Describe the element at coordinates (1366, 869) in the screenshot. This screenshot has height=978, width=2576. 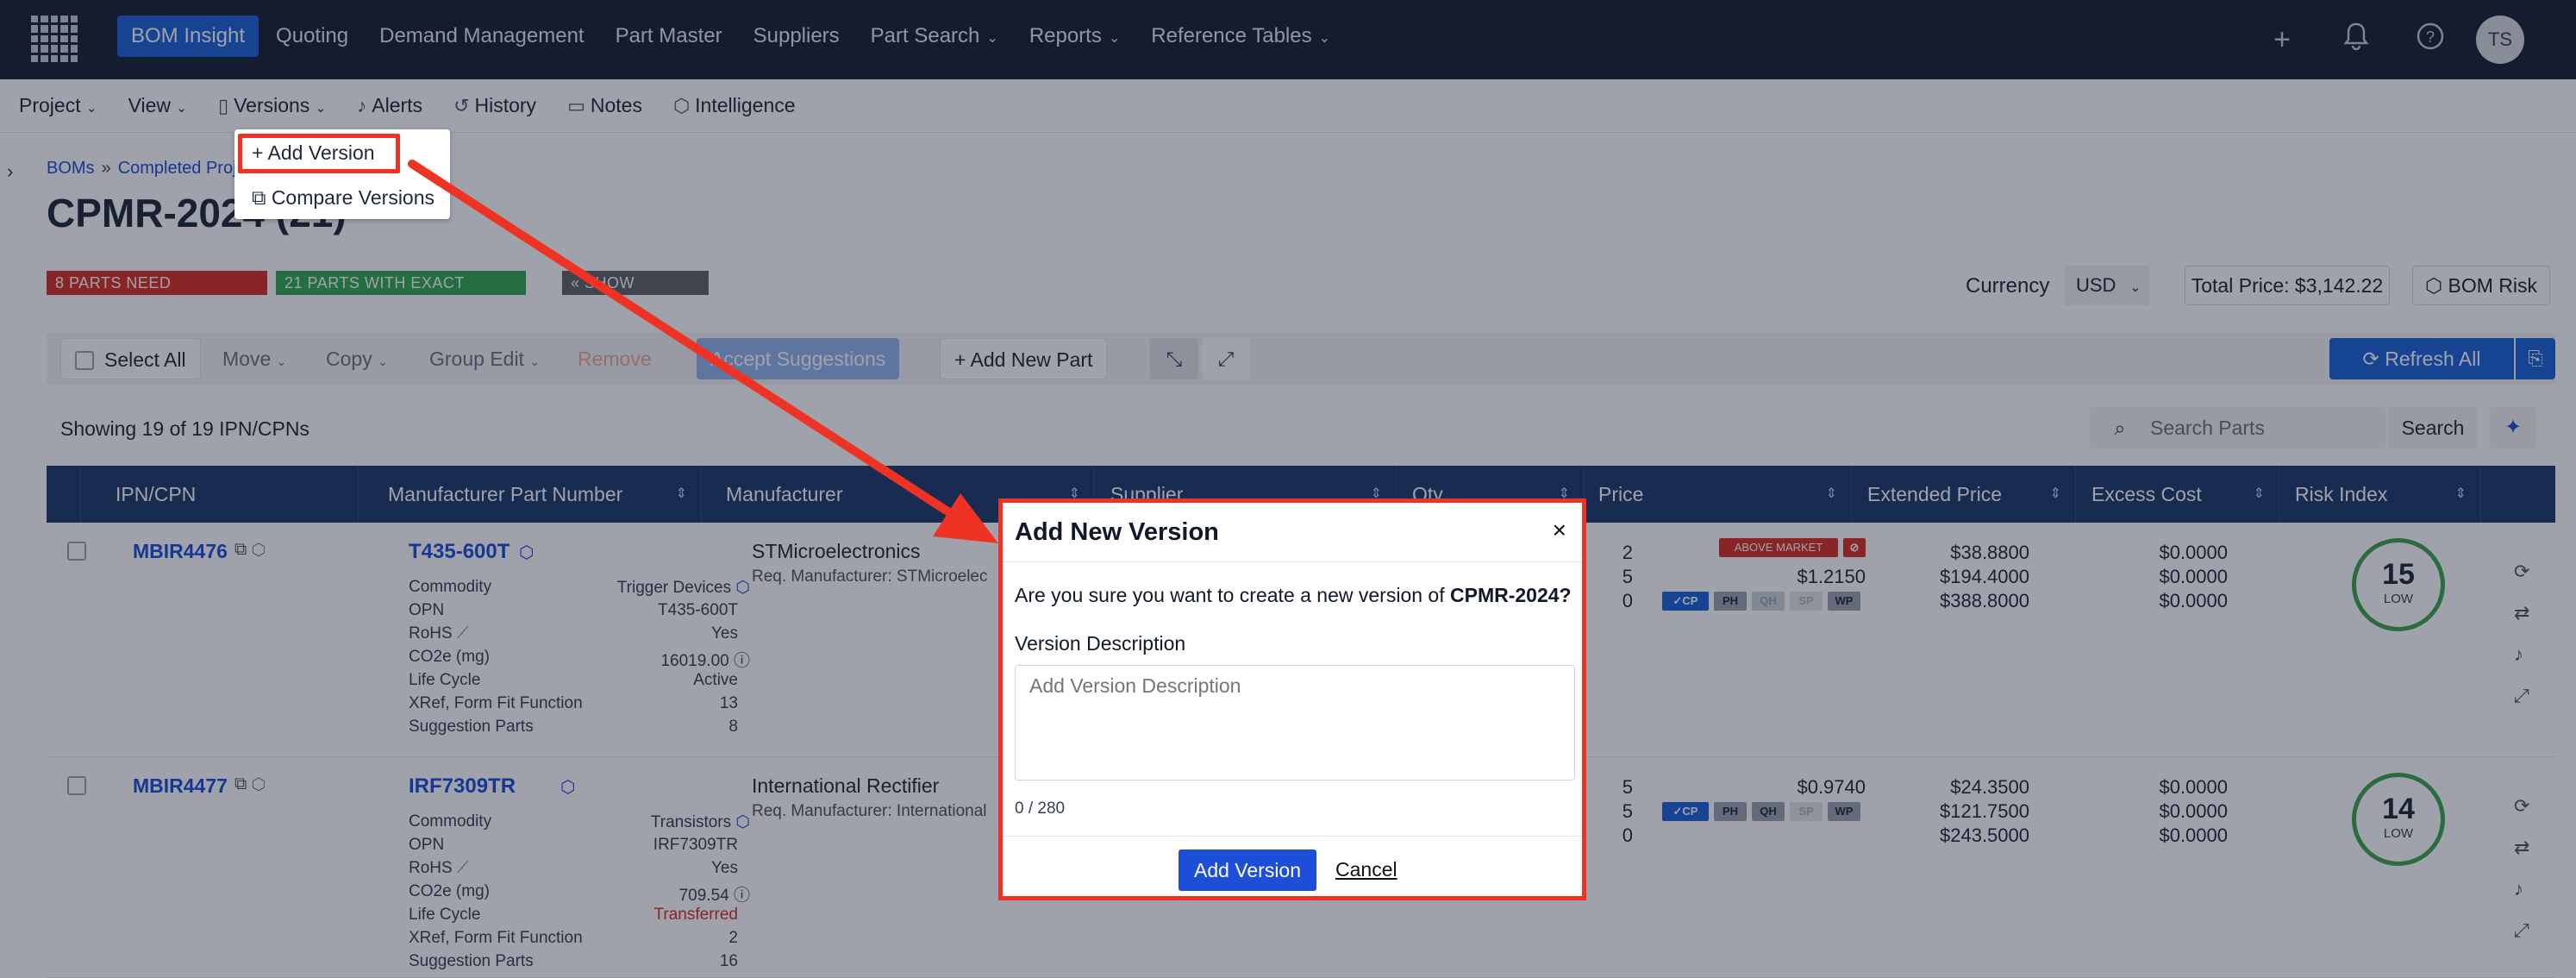
I see `cancel-button: Cancel` at that location.